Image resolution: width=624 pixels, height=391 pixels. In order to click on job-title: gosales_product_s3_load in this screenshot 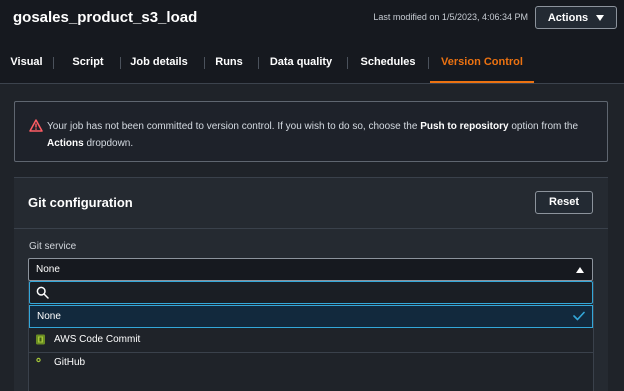, I will do `click(105, 17)`.